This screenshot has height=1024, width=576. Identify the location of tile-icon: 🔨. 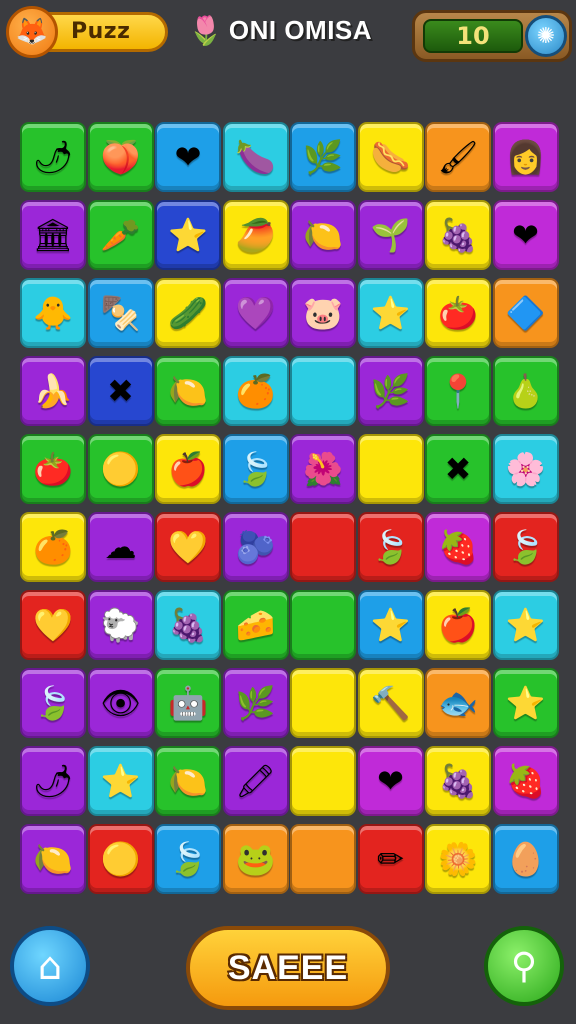
(390, 703).